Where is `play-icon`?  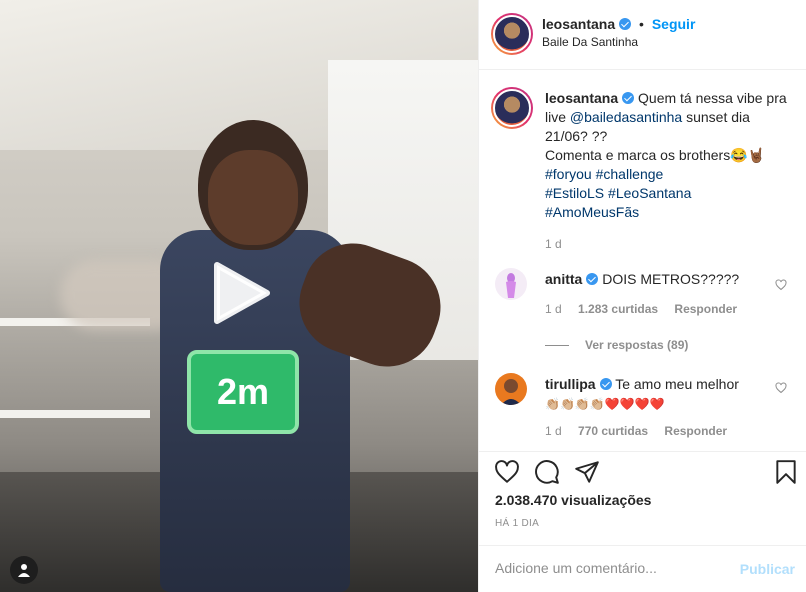 play-icon is located at coordinates (240, 293).